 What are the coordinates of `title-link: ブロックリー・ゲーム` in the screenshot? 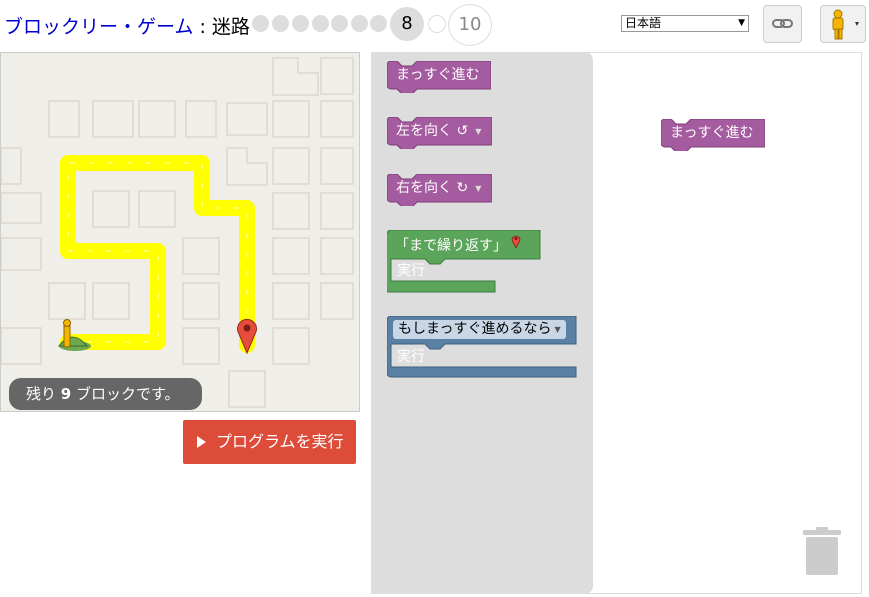 It's located at (98, 27).